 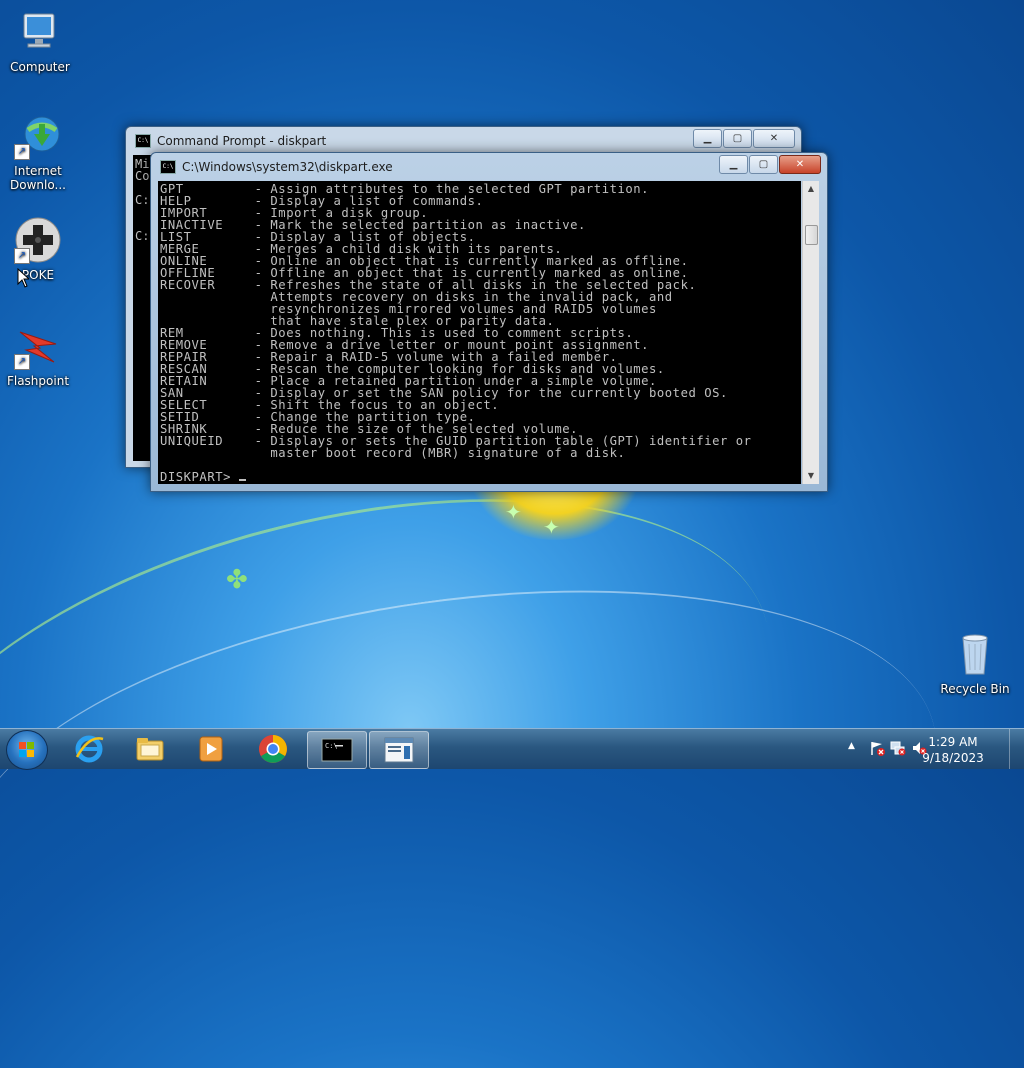 I want to click on internet-download-manager-icon: ↗, so click(x=38, y=136).